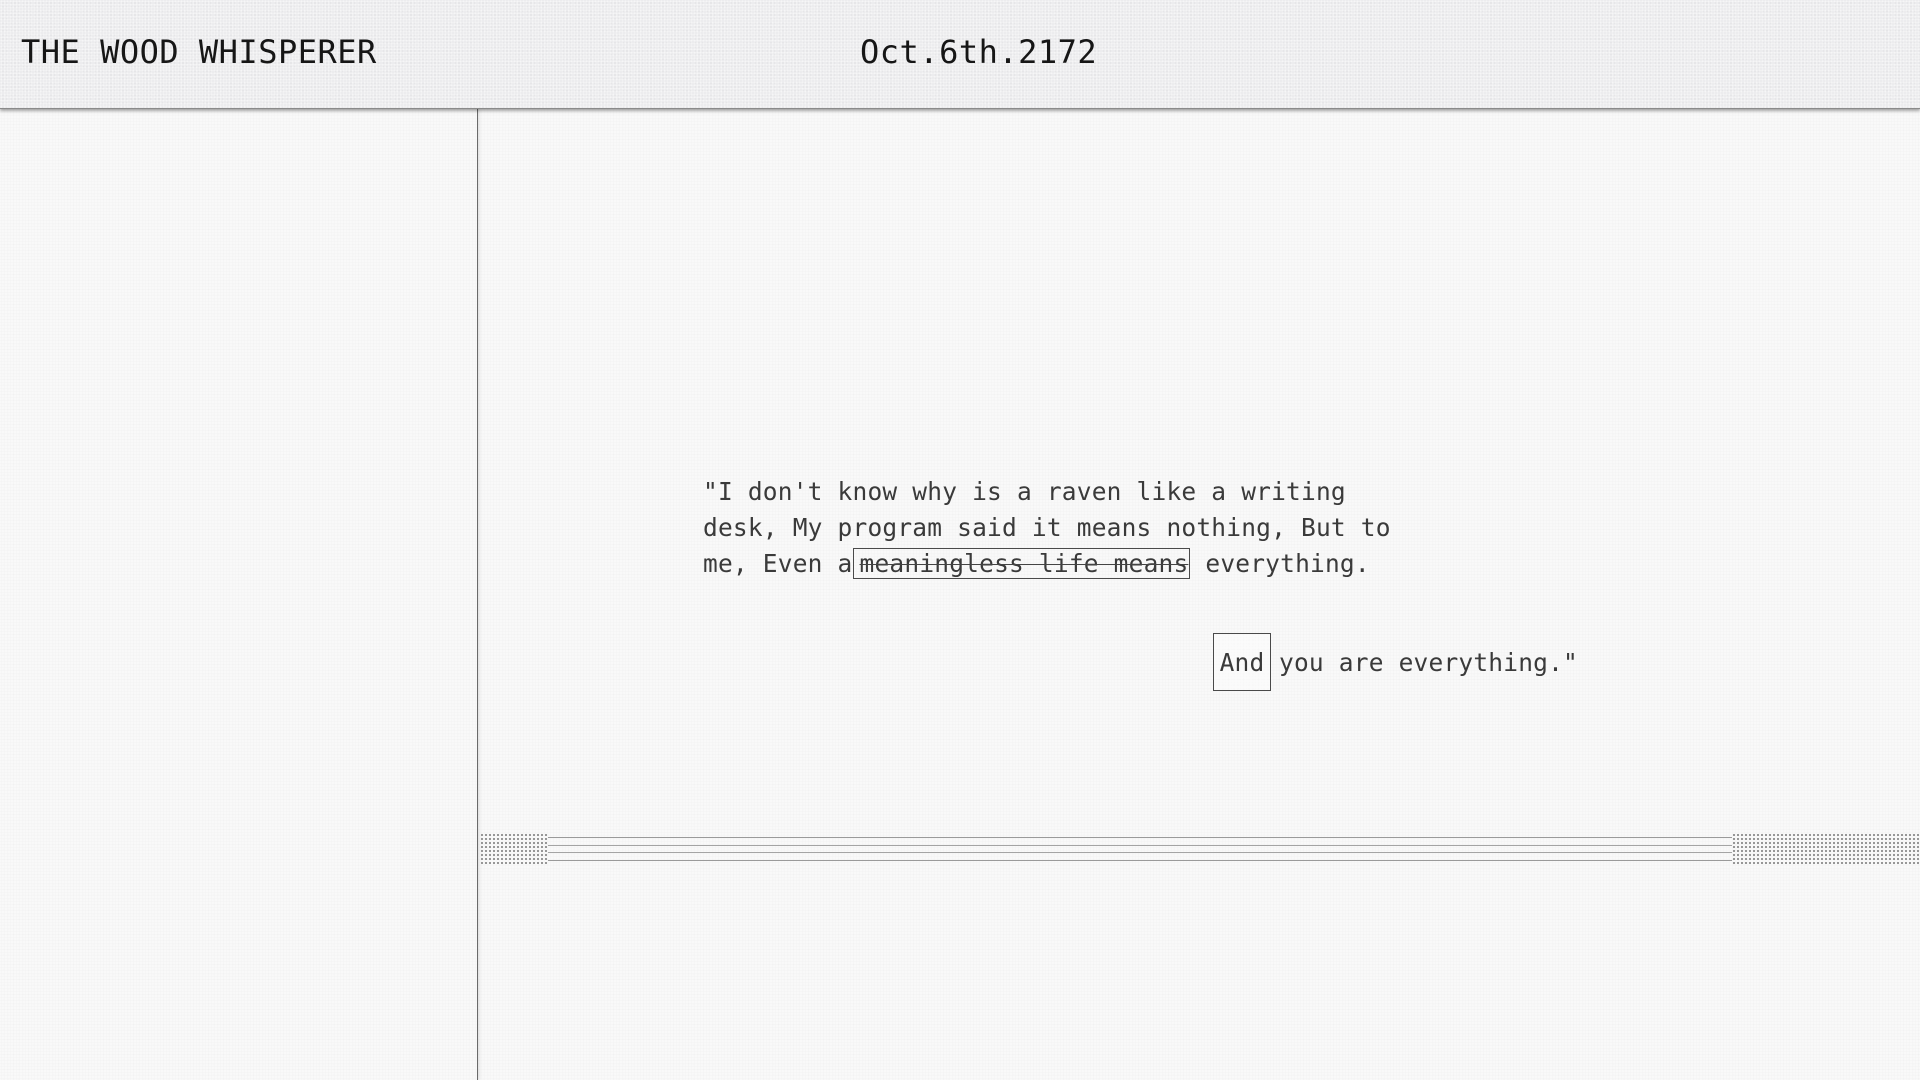  Describe the element at coordinates (1429, 662) in the screenshot. I see `answer-text: you are everything."` at that location.